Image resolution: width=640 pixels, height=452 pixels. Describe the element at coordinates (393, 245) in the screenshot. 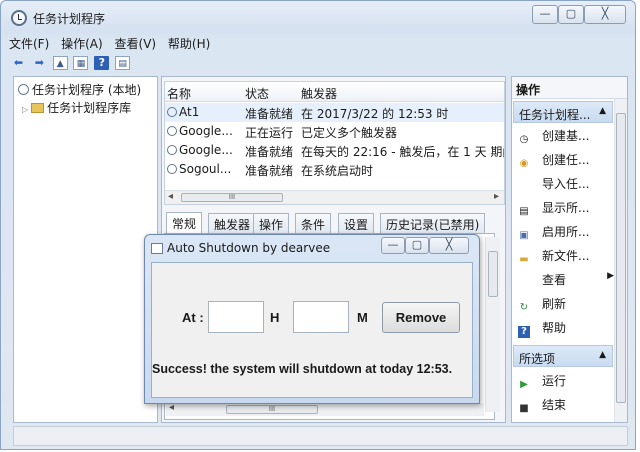

I see `dialog-minimize-button: —` at that location.